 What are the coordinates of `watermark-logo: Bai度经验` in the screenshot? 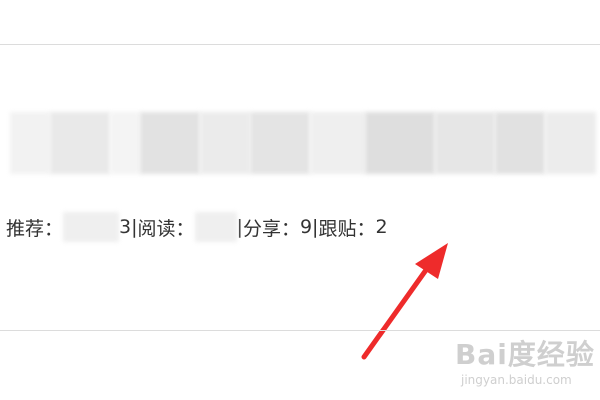 It's located at (525, 354).